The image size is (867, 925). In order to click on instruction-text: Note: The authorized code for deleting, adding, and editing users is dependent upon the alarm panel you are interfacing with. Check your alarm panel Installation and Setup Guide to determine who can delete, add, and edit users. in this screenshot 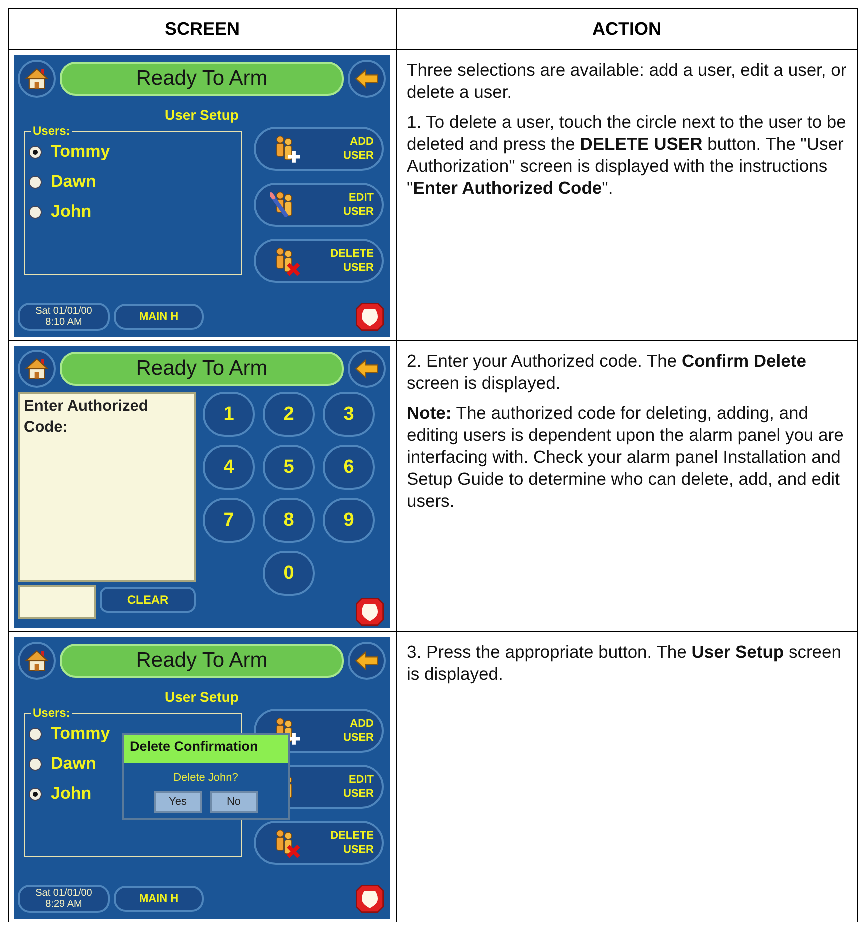, I will do `click(626, 457)`.